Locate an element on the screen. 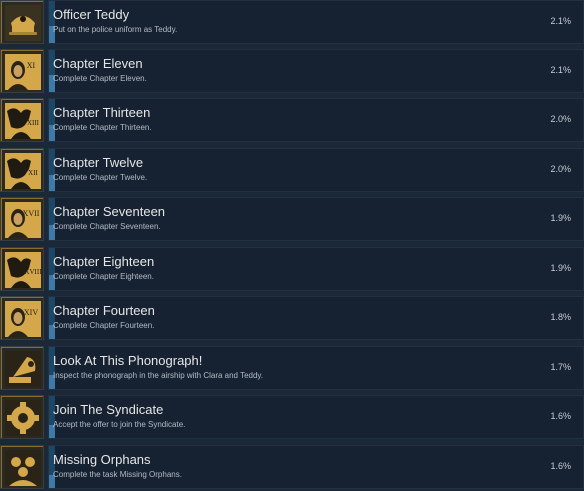  chapter-portrait-icon: XI is located at coordinates (22, 71).